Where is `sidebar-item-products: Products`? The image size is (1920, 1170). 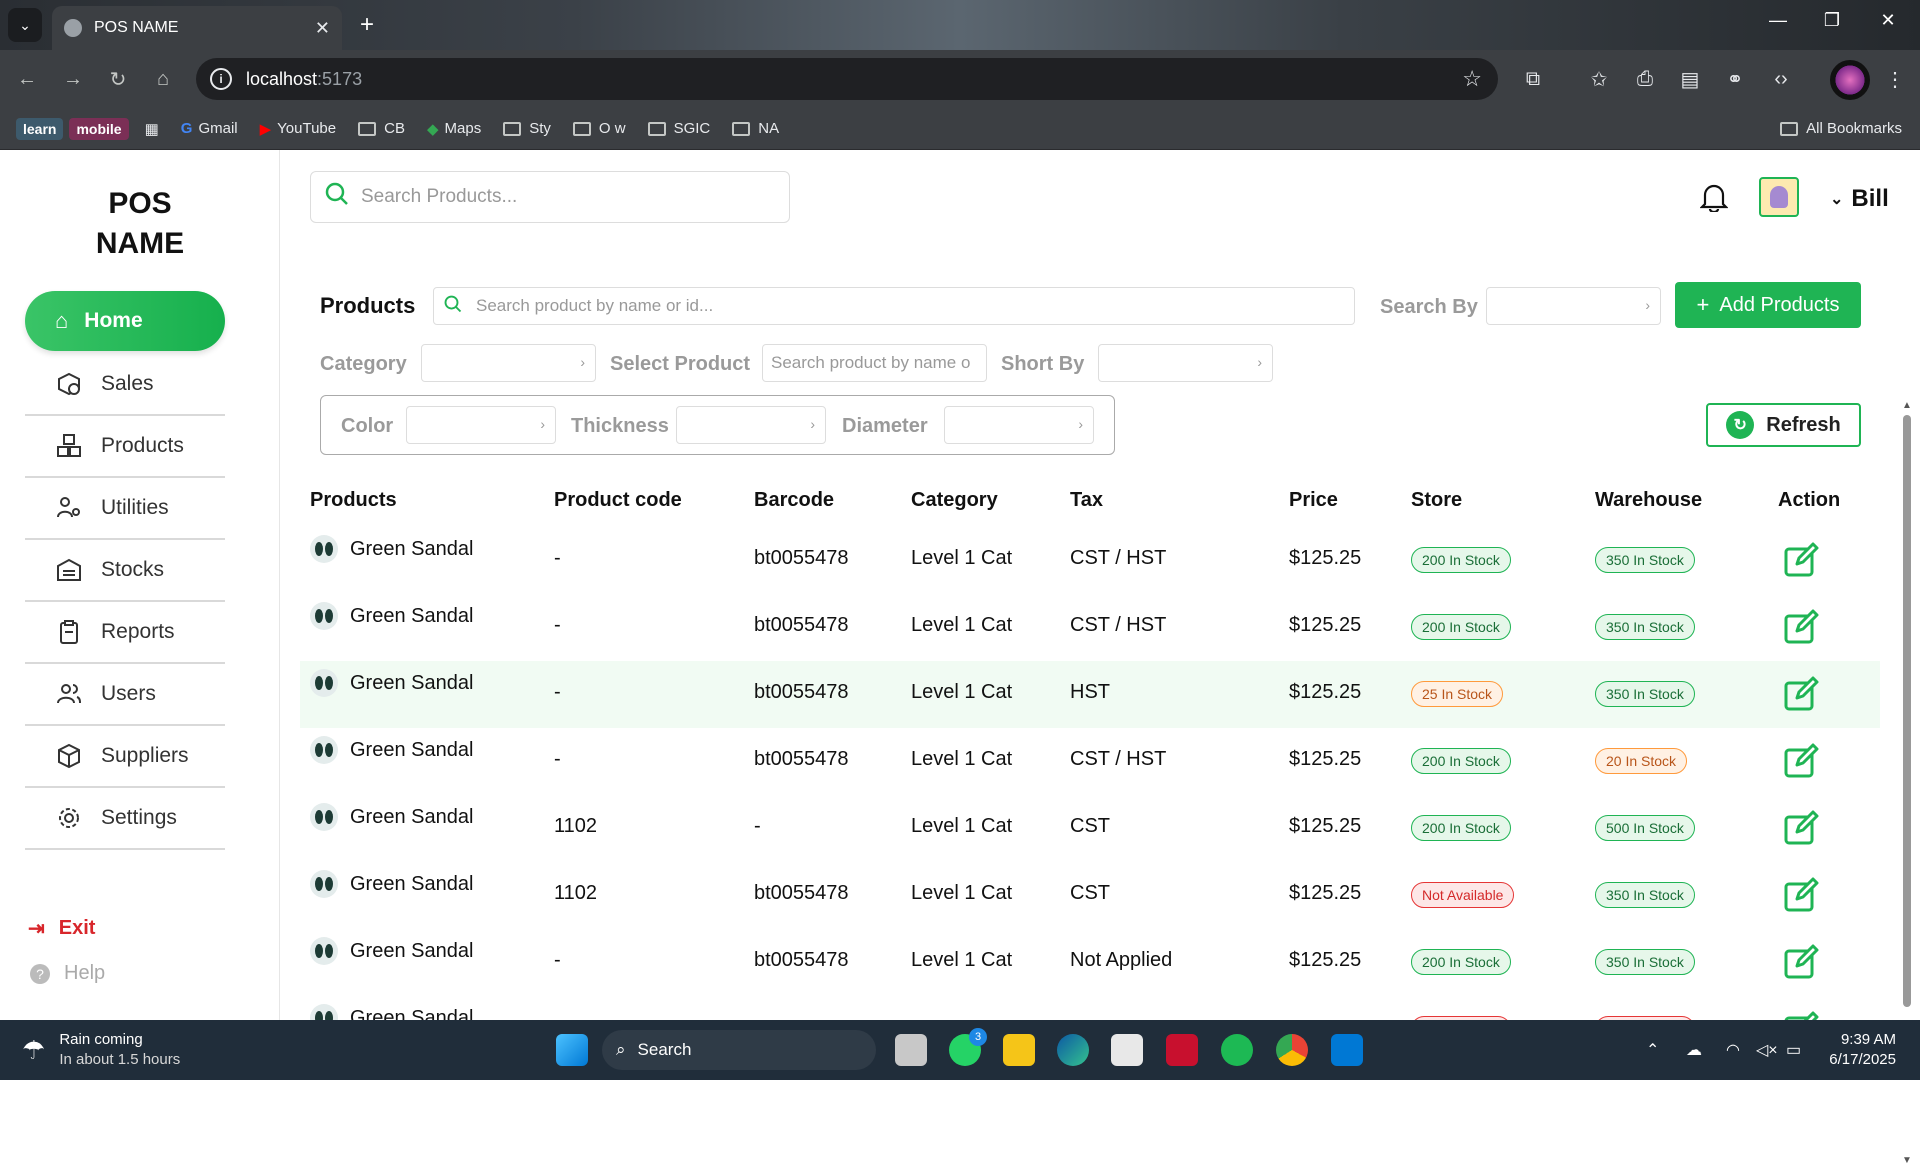 sidebar-item-products: Products is located at coordinates (125, 447).